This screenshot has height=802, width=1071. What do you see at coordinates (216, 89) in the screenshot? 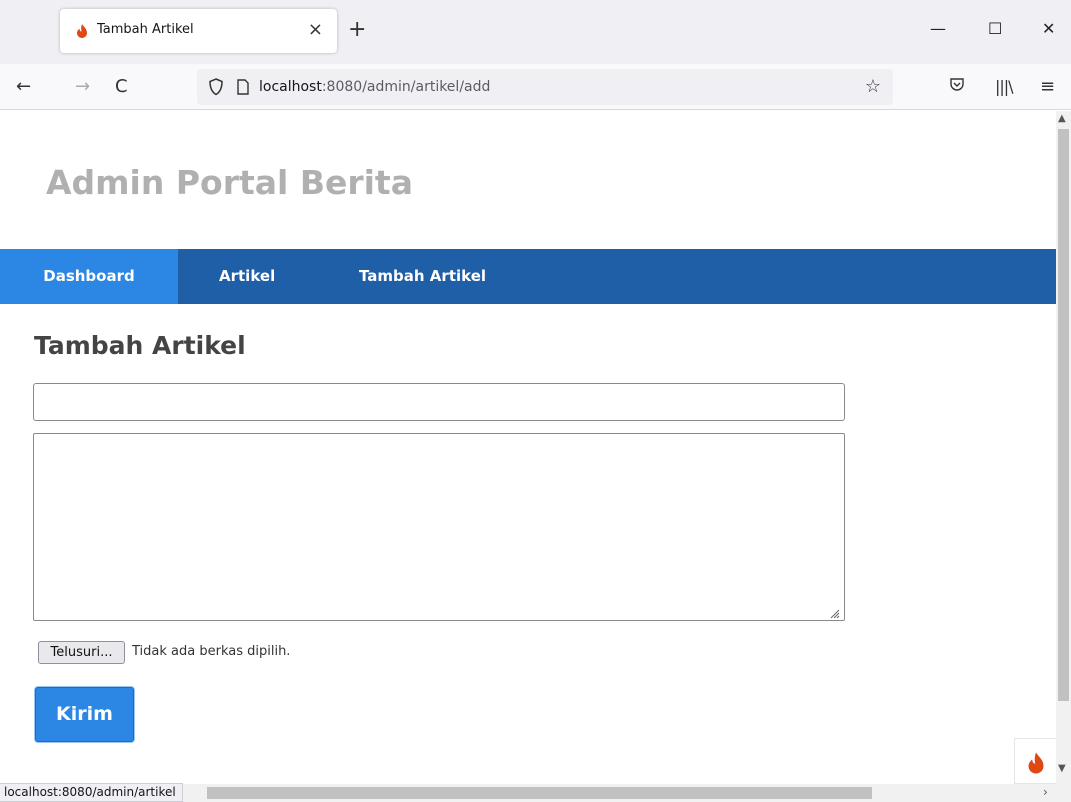
I see `shield-icon` at bounding box center [216, 89].